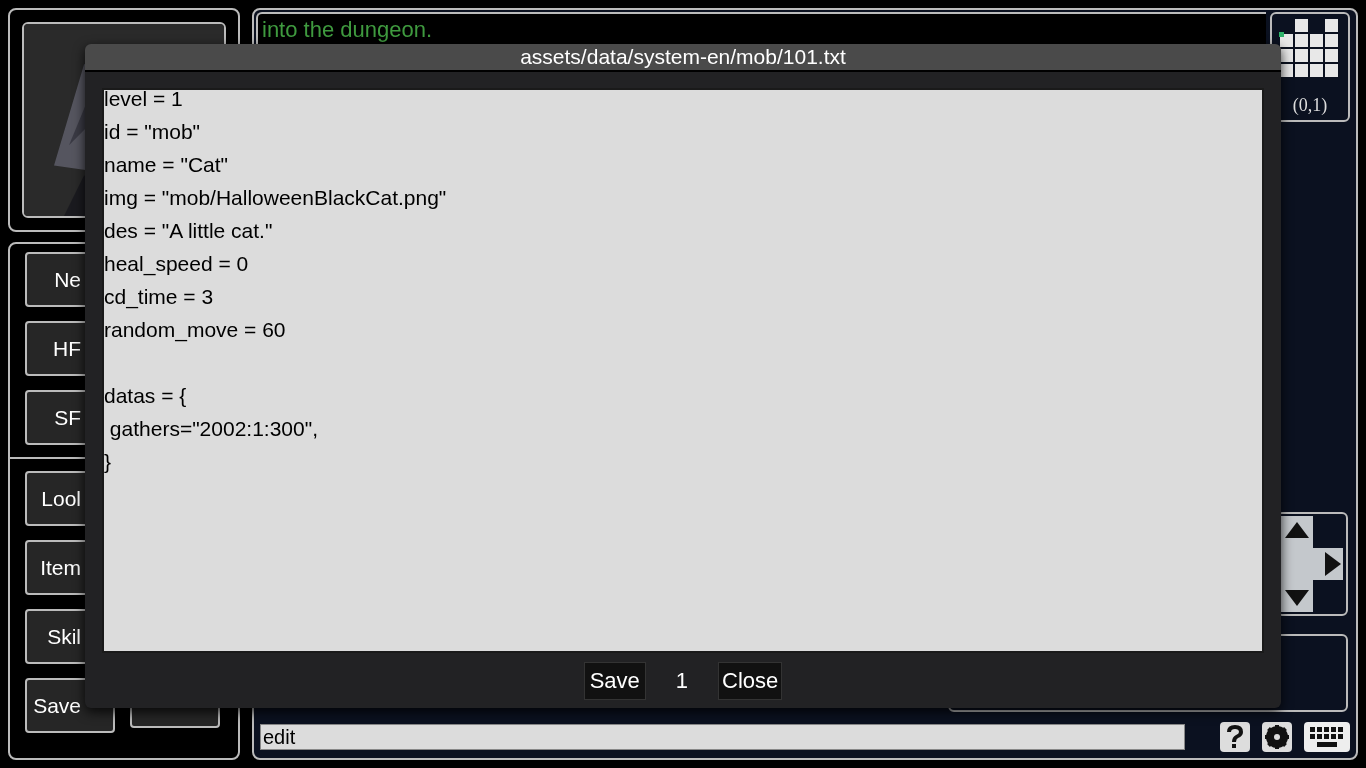 The height and width of the screenshot is (768, 1366). I want to click on command-input: edit, so click(722, 737).